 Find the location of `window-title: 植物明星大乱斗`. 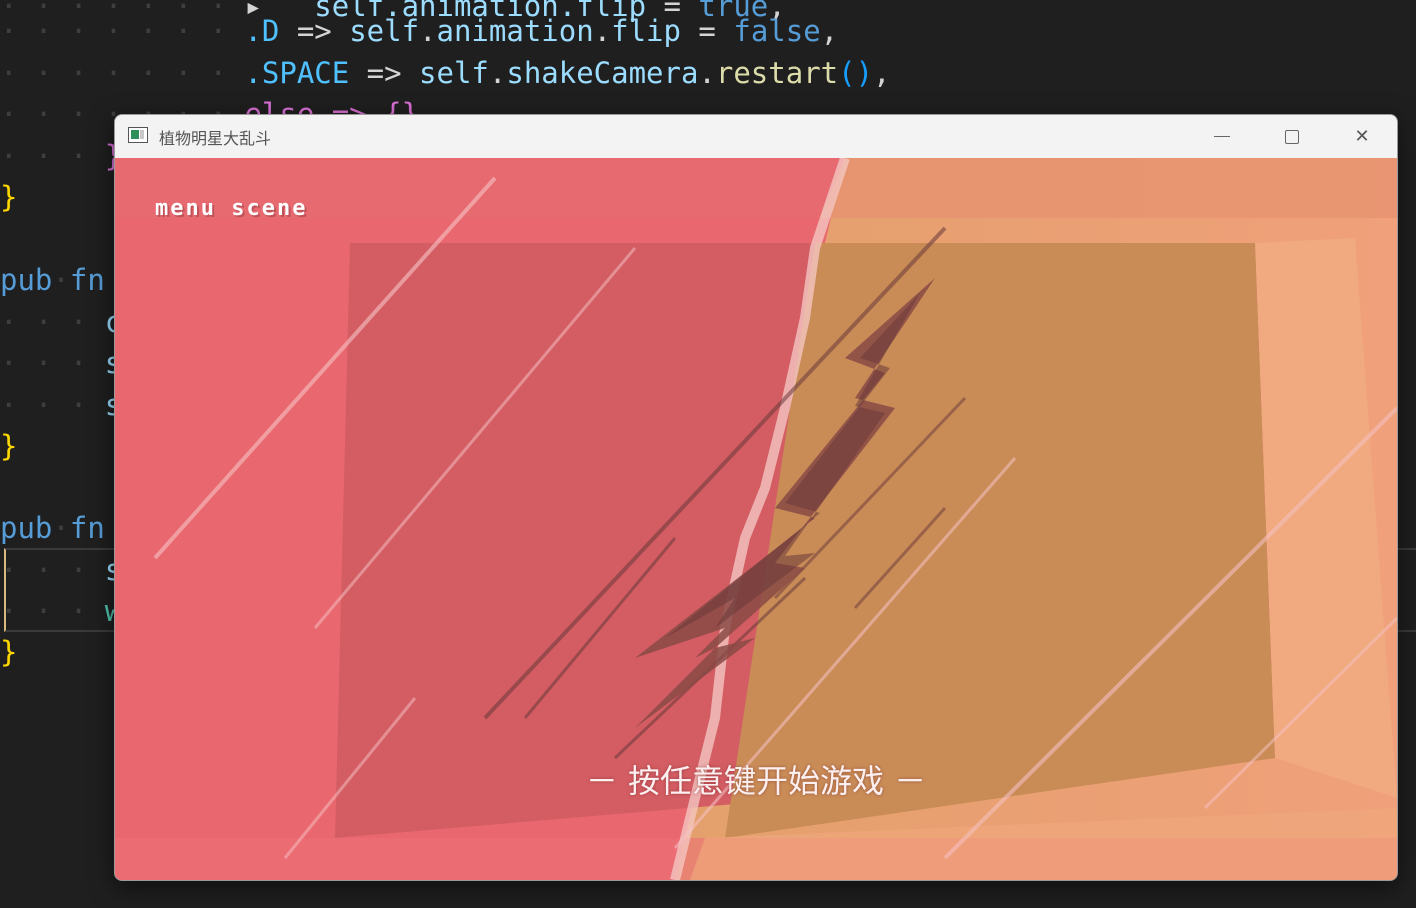

window-title: 植物明星大乱斗 is located at coordinates (215, 138).